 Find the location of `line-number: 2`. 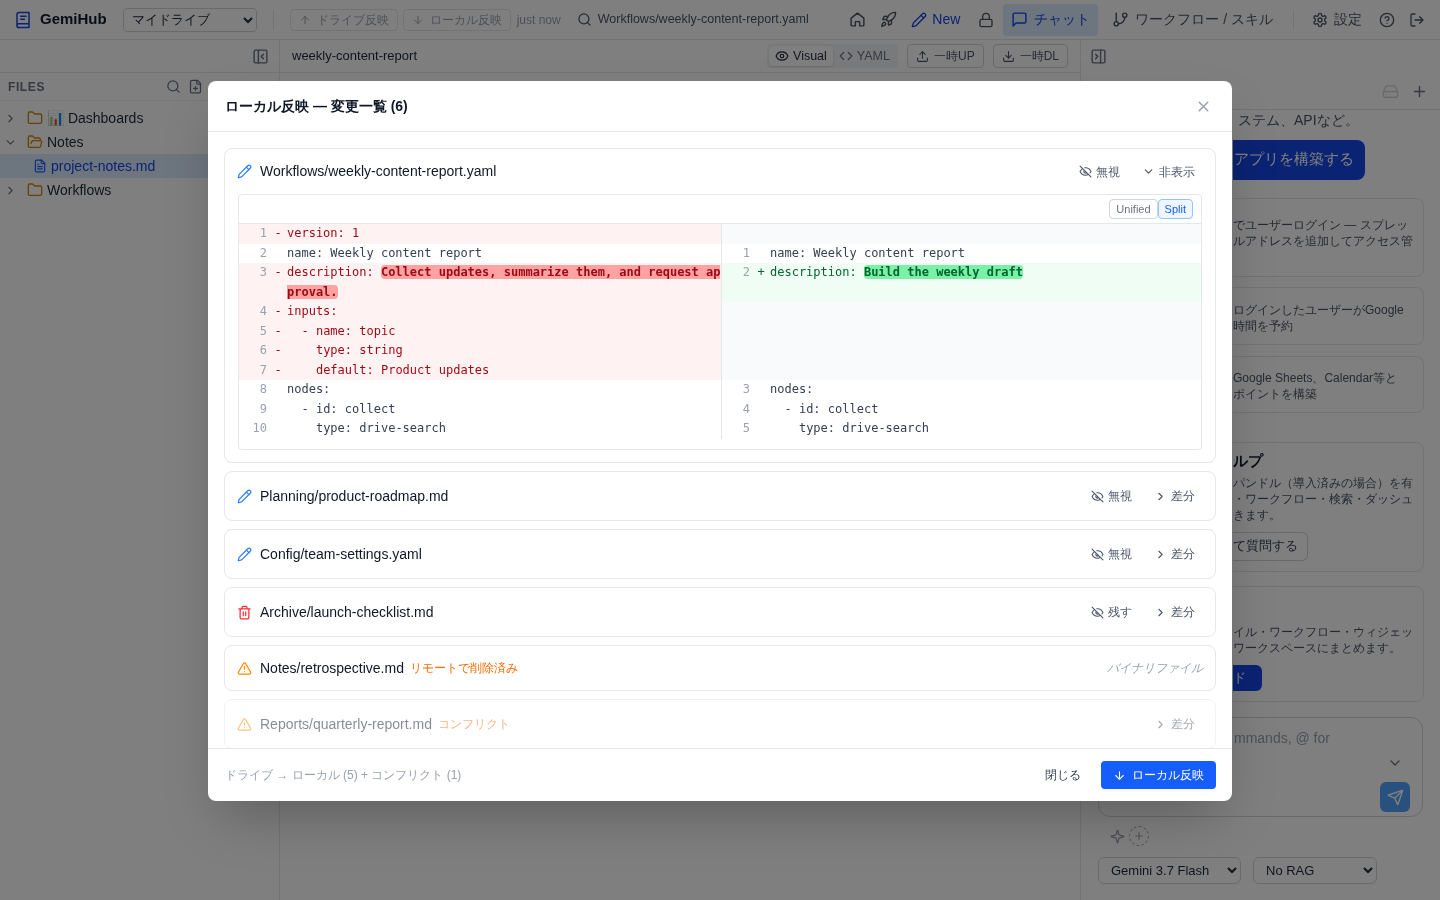

line-number: 2 is located at coordinates (262, 253).